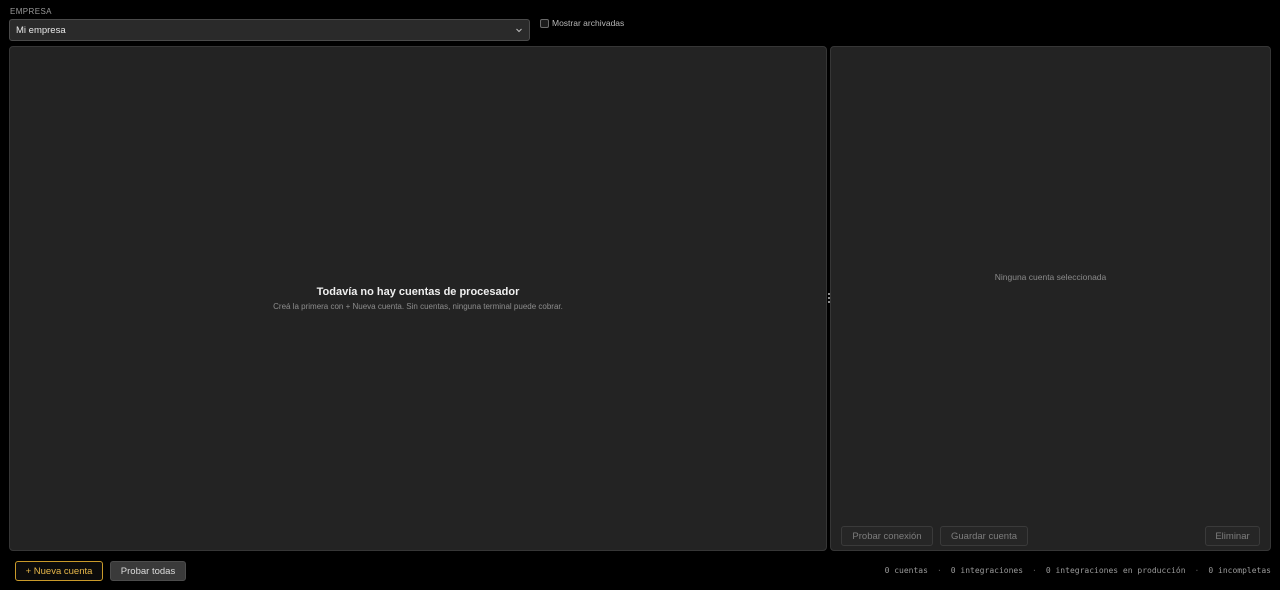 This screenshot has width=1280, height=590. What do you see at coordinates (1050, 277) in the screenshot?
I see `no-selection-text: Ninguna cuenta seleccionada` at bounding box center [1050, 277].